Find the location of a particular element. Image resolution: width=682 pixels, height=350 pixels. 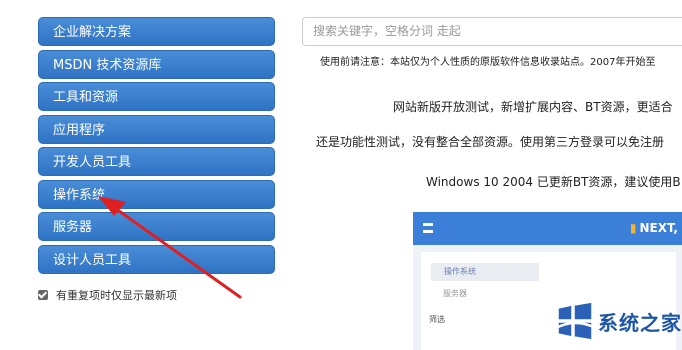

notice-line-4: Windows 10 2004 已更新BT资源，建议使用B is located at coordinates (553, 182).